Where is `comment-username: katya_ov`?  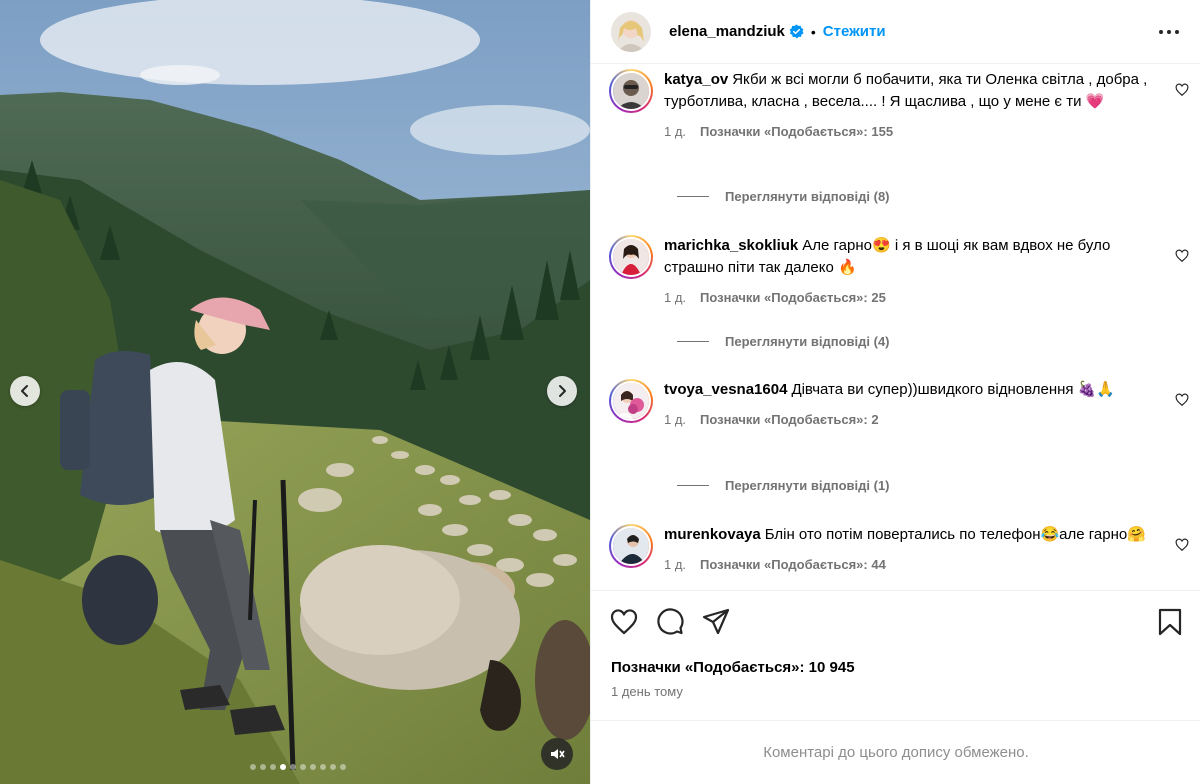
comment-username: katya_ov is located at coordinates (696, 79).